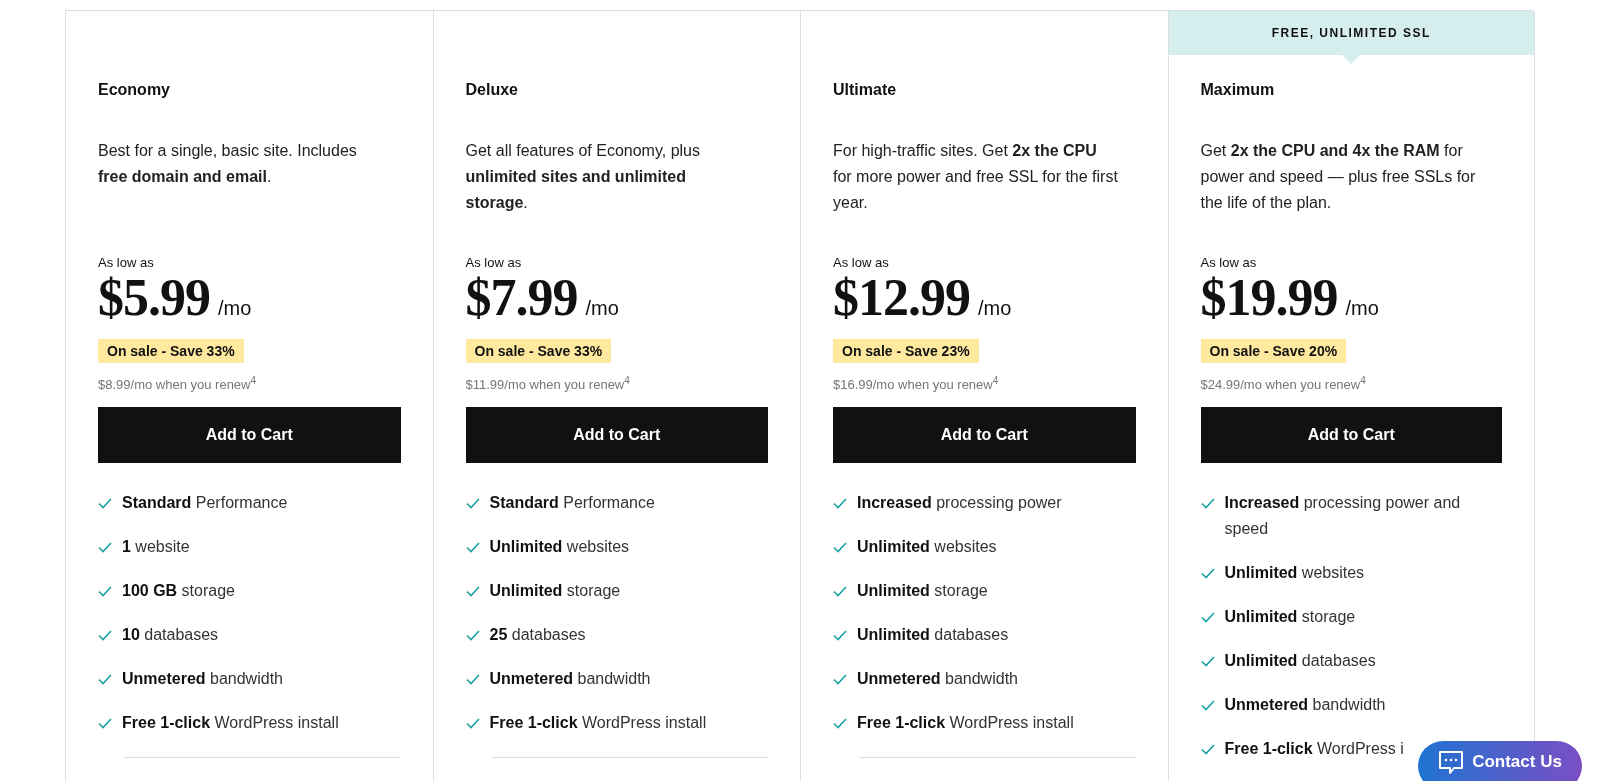 The width and height of the screenshot is (1600, 781). Describe the element at coordinates (178, 385) in the screenshot. I see `renewal-price: $8.99/mo when you renew$^{4}$` at that location.